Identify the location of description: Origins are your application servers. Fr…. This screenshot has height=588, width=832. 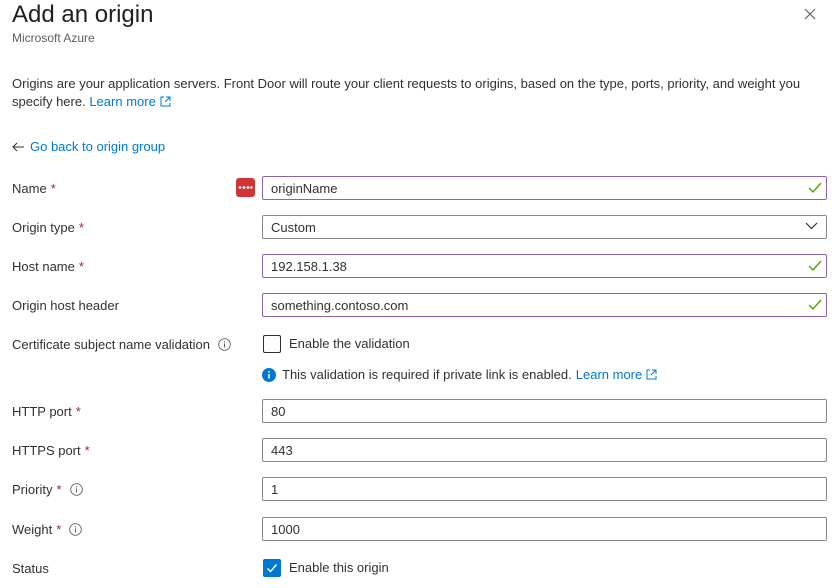
(414, 93).